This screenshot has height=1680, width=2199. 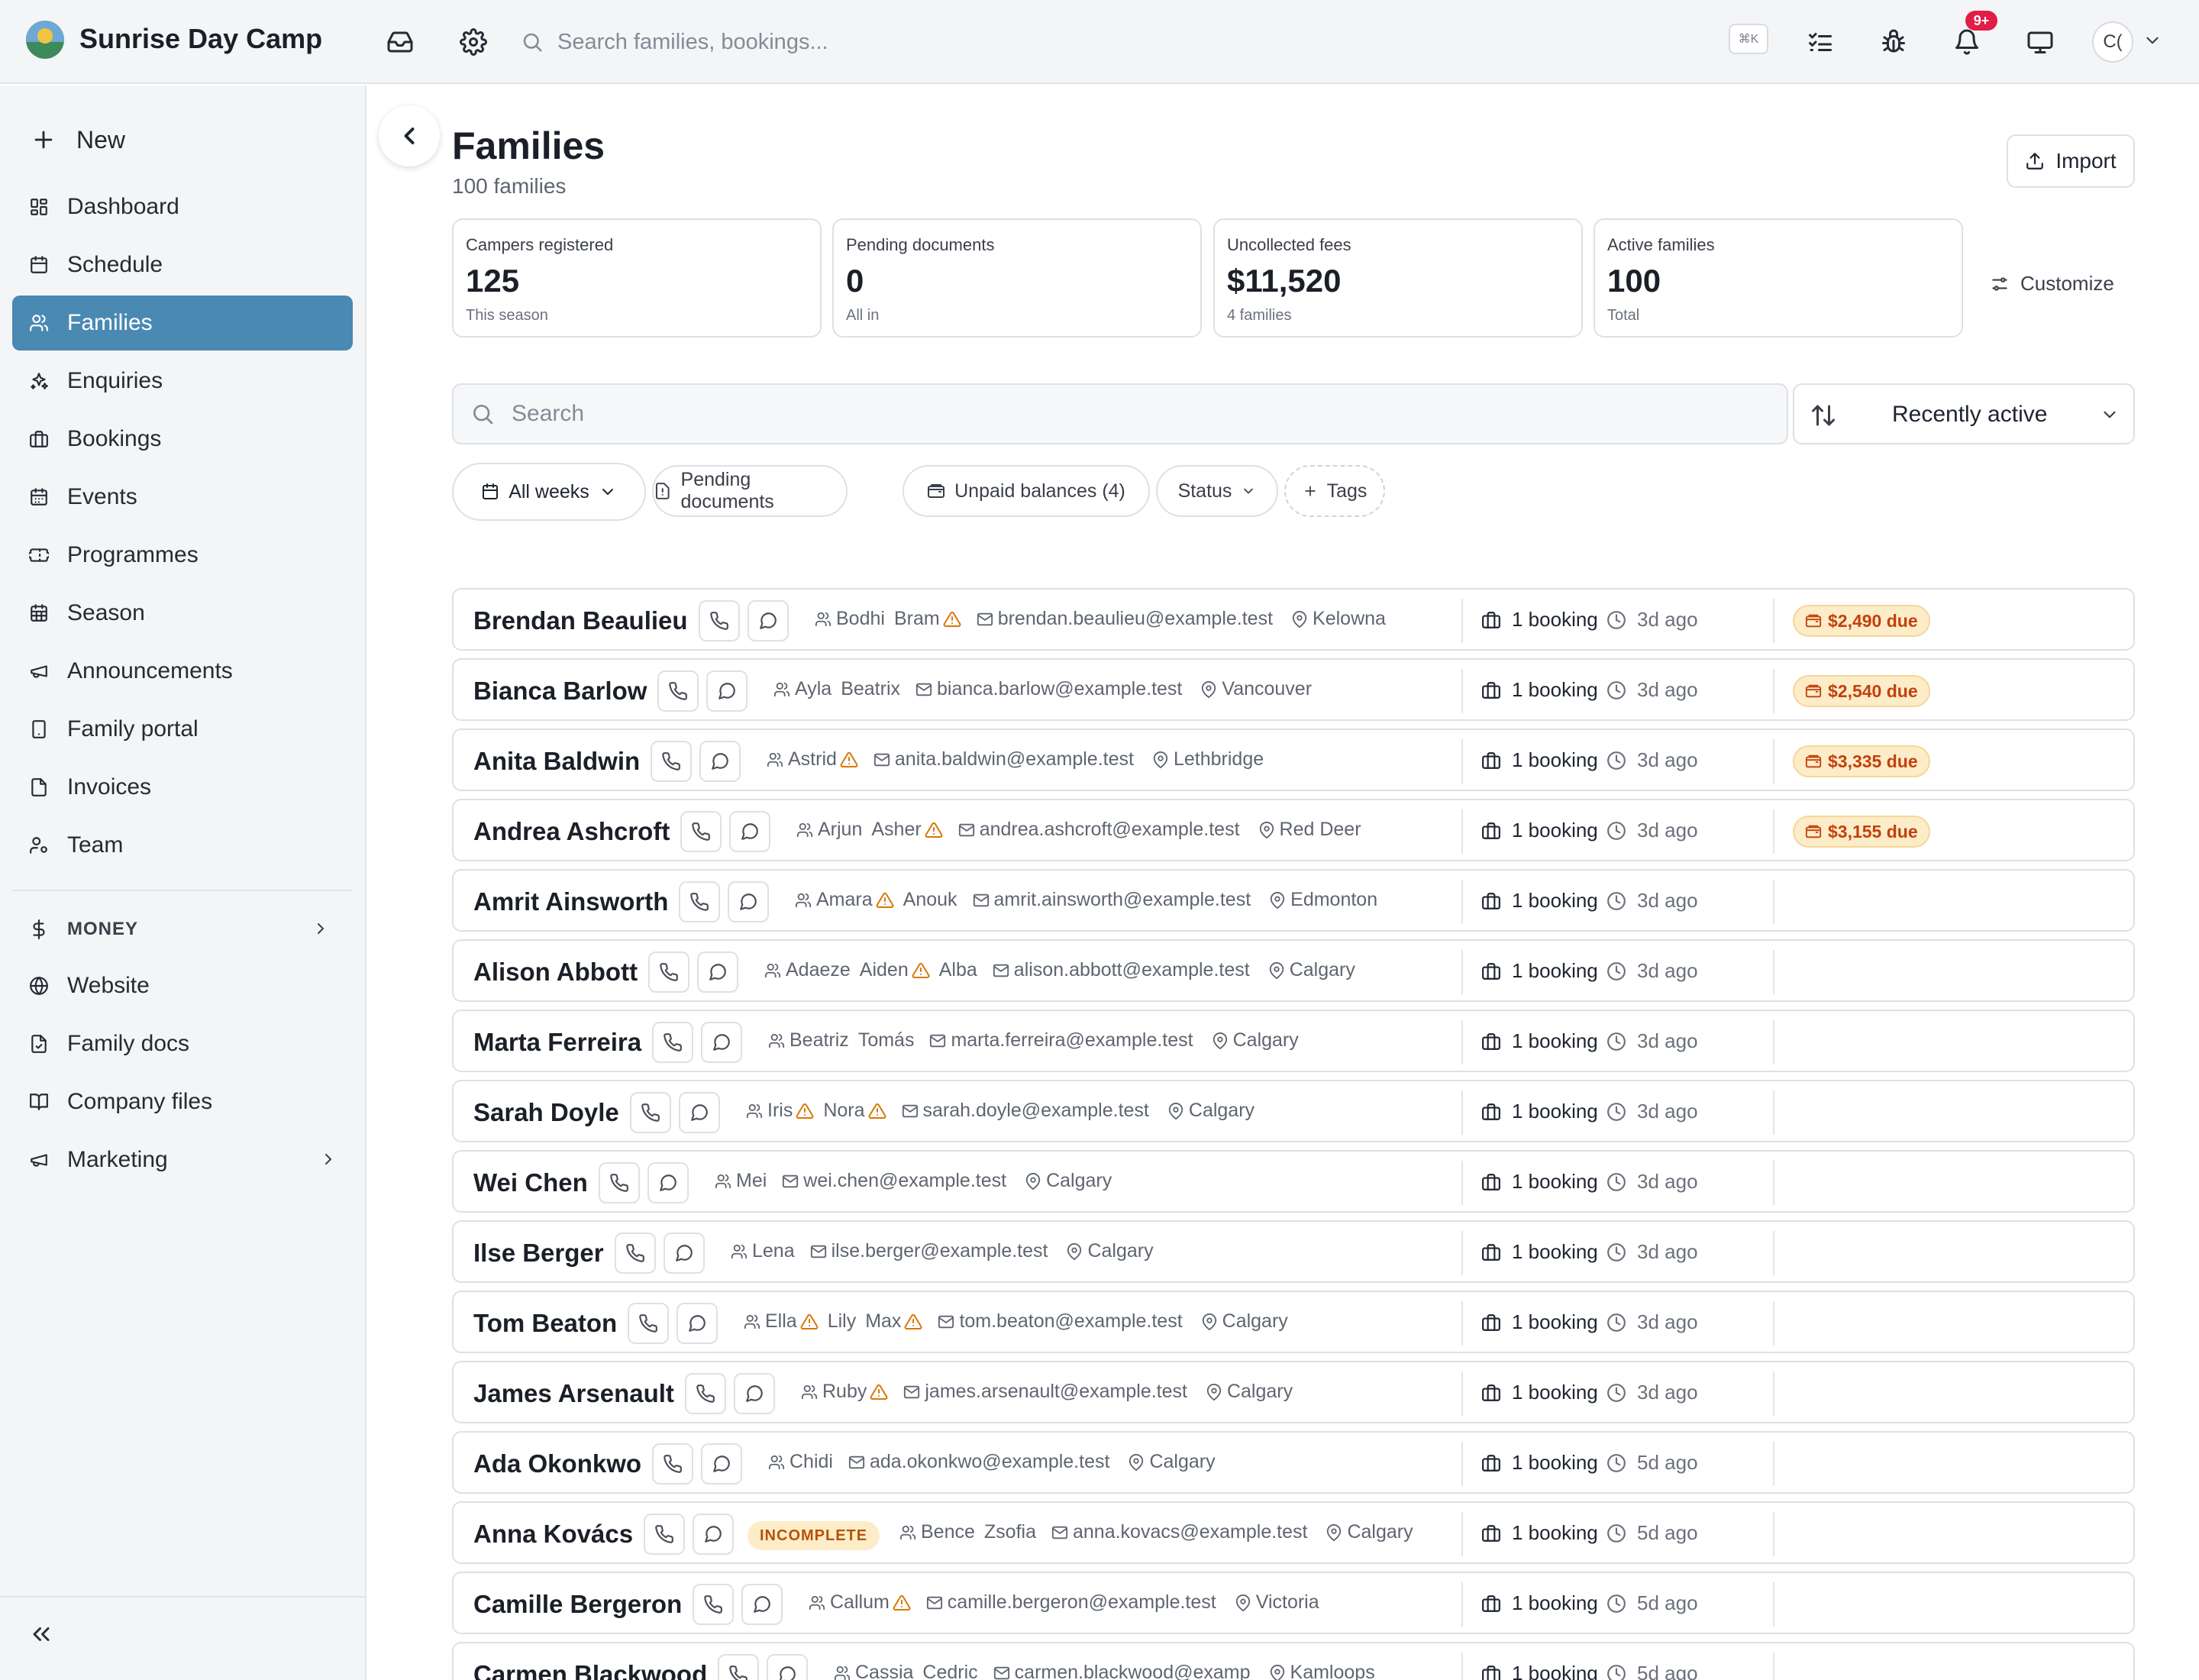 What do you see at coordinates (2052, 284) in the screenshot?
I see `customize-button: Customize` at bounding box center [2052, 284].